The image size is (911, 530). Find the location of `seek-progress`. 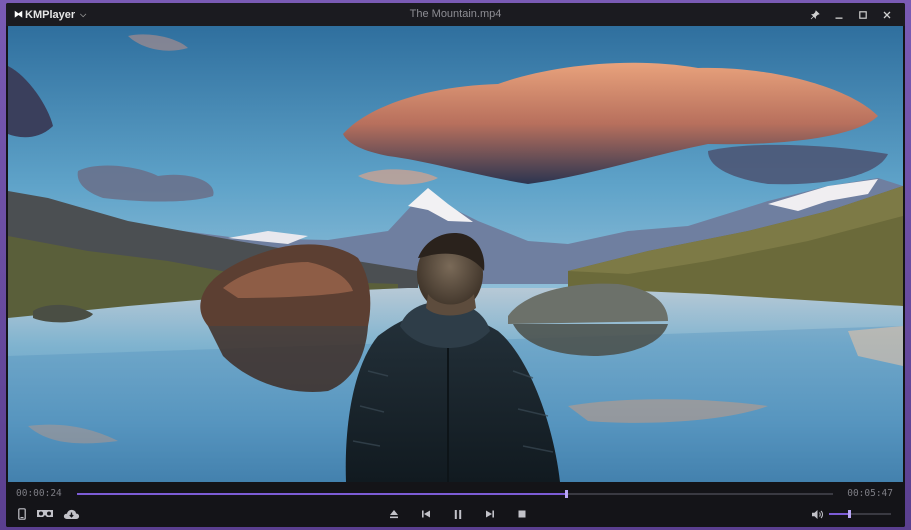

seek-progress is located at coordinates (322, 494).